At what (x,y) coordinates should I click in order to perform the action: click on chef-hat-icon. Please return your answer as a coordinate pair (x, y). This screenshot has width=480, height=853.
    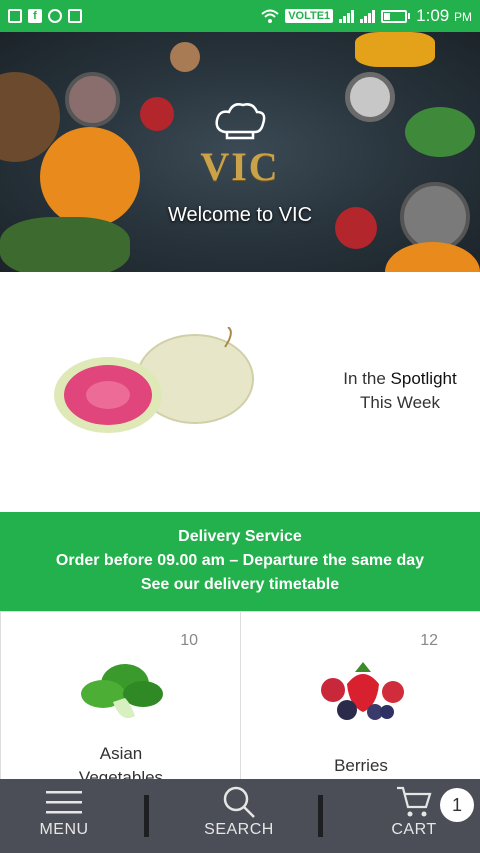
    Looking at the image, I should click on (240, 121).